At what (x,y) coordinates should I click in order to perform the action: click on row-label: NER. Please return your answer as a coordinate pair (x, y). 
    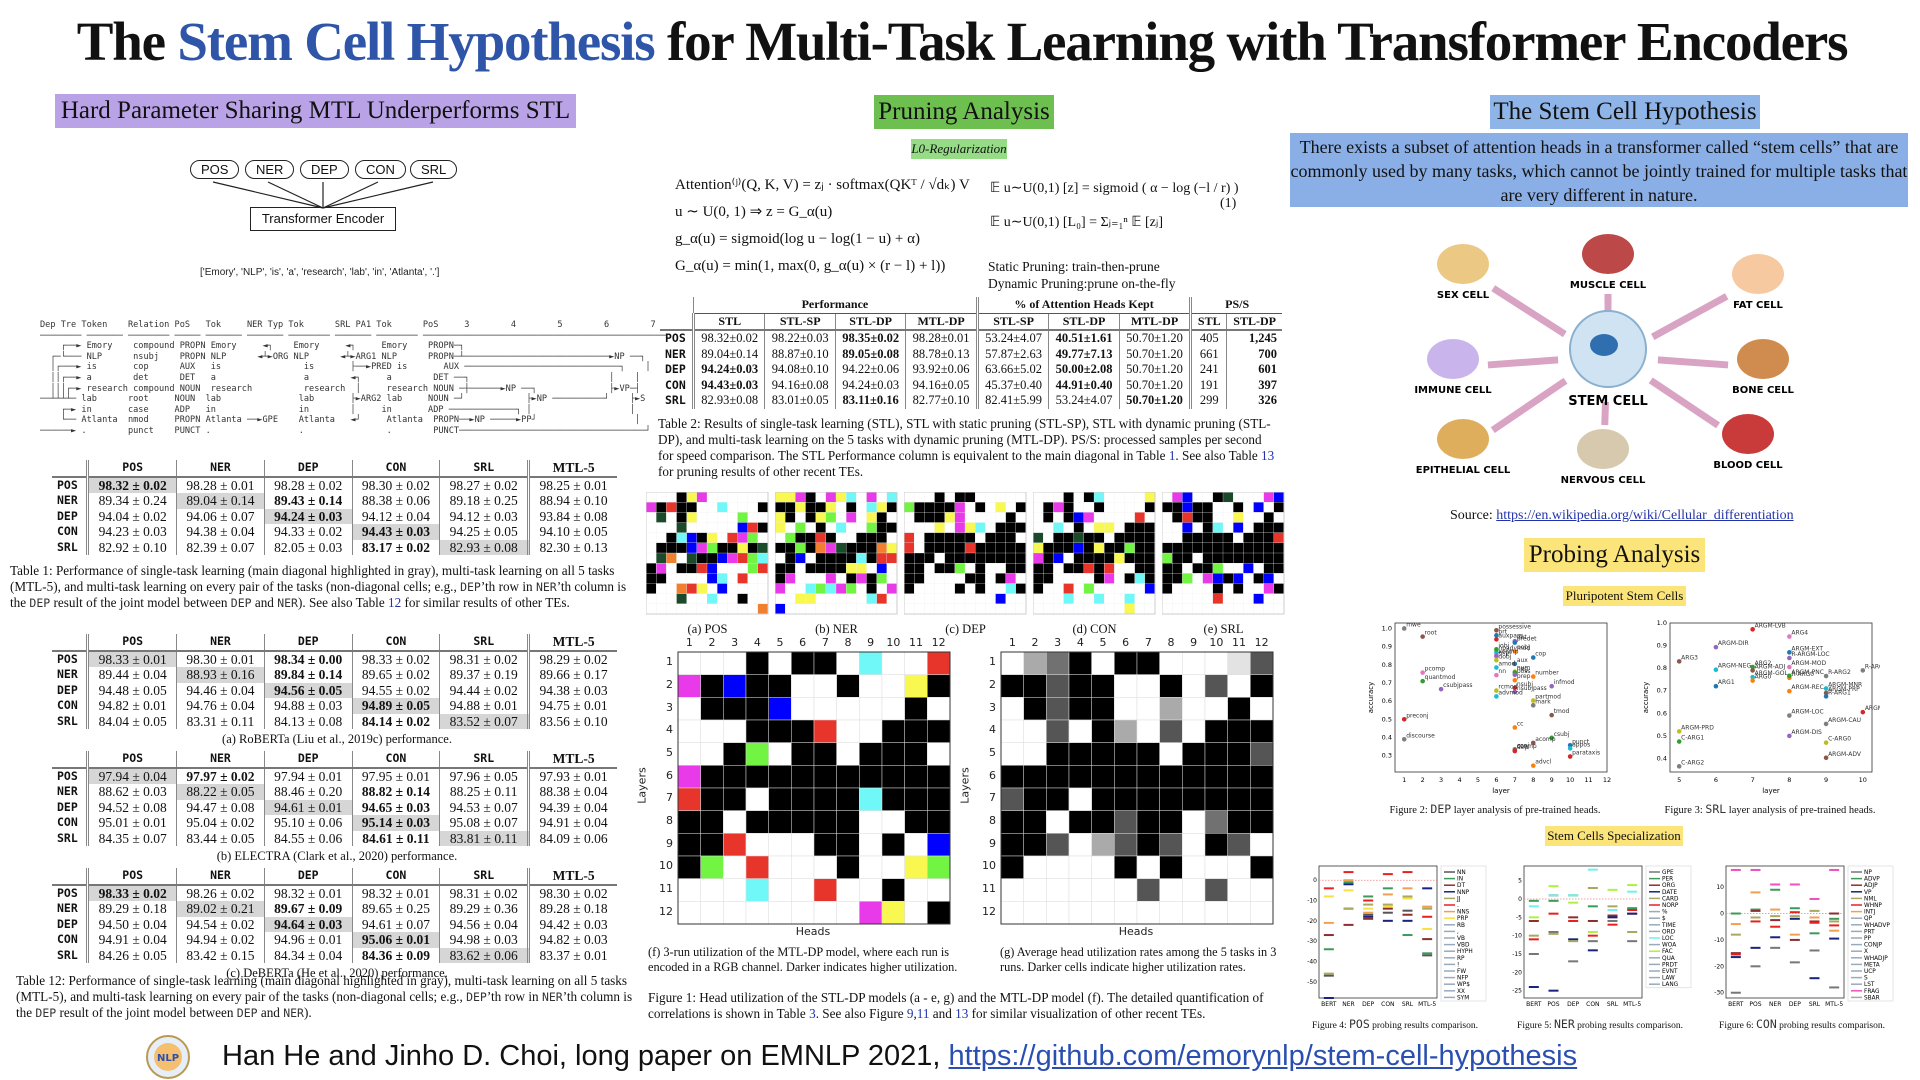
    Looking at the image, I should click on (71, 675).